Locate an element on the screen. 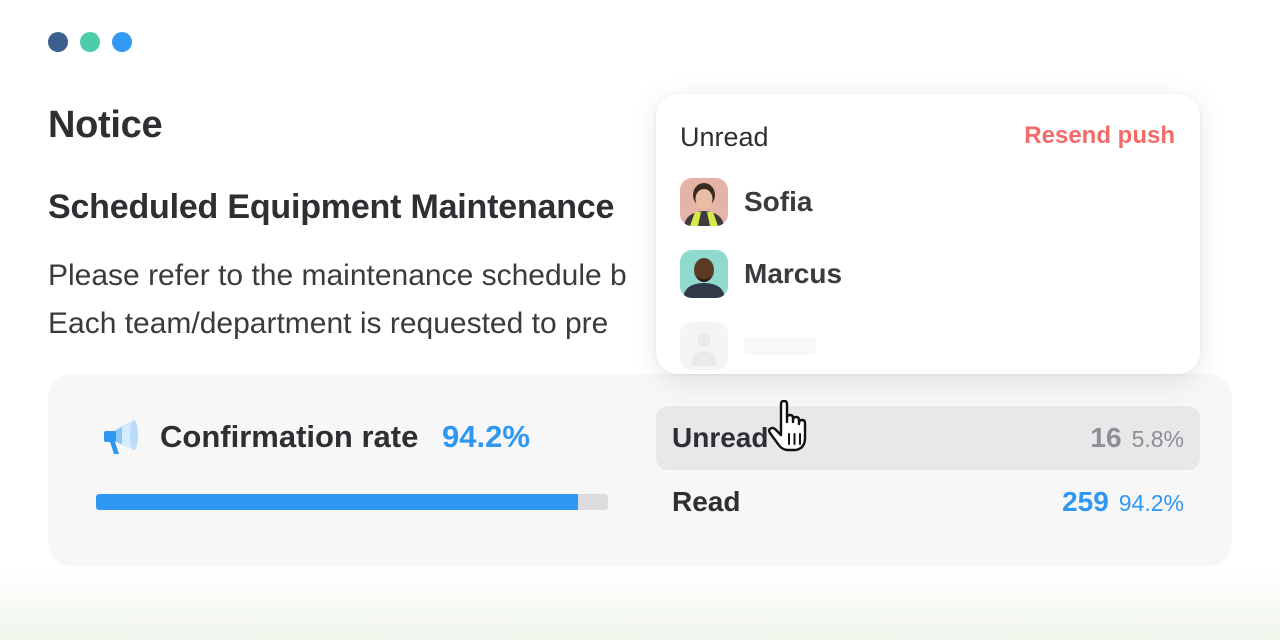  read-percent: 94.2% is located at coordinates (1151, 503).